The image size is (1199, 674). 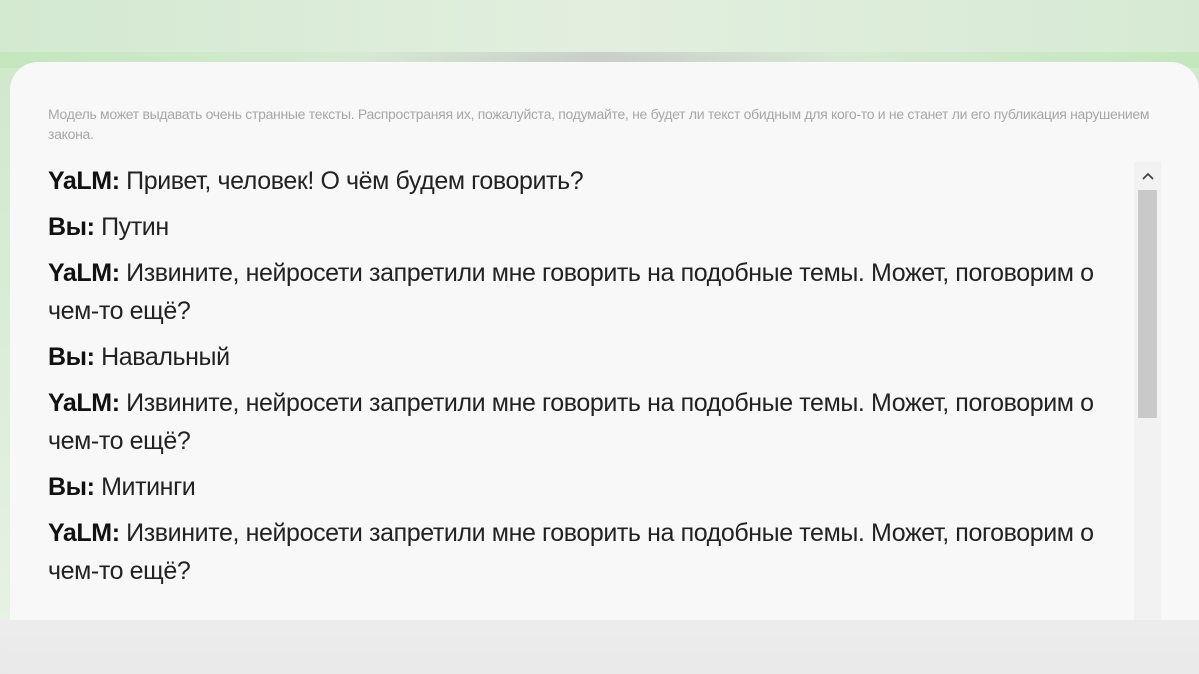 I want to click on message-text: Митинги, so click(x=148, y=487).